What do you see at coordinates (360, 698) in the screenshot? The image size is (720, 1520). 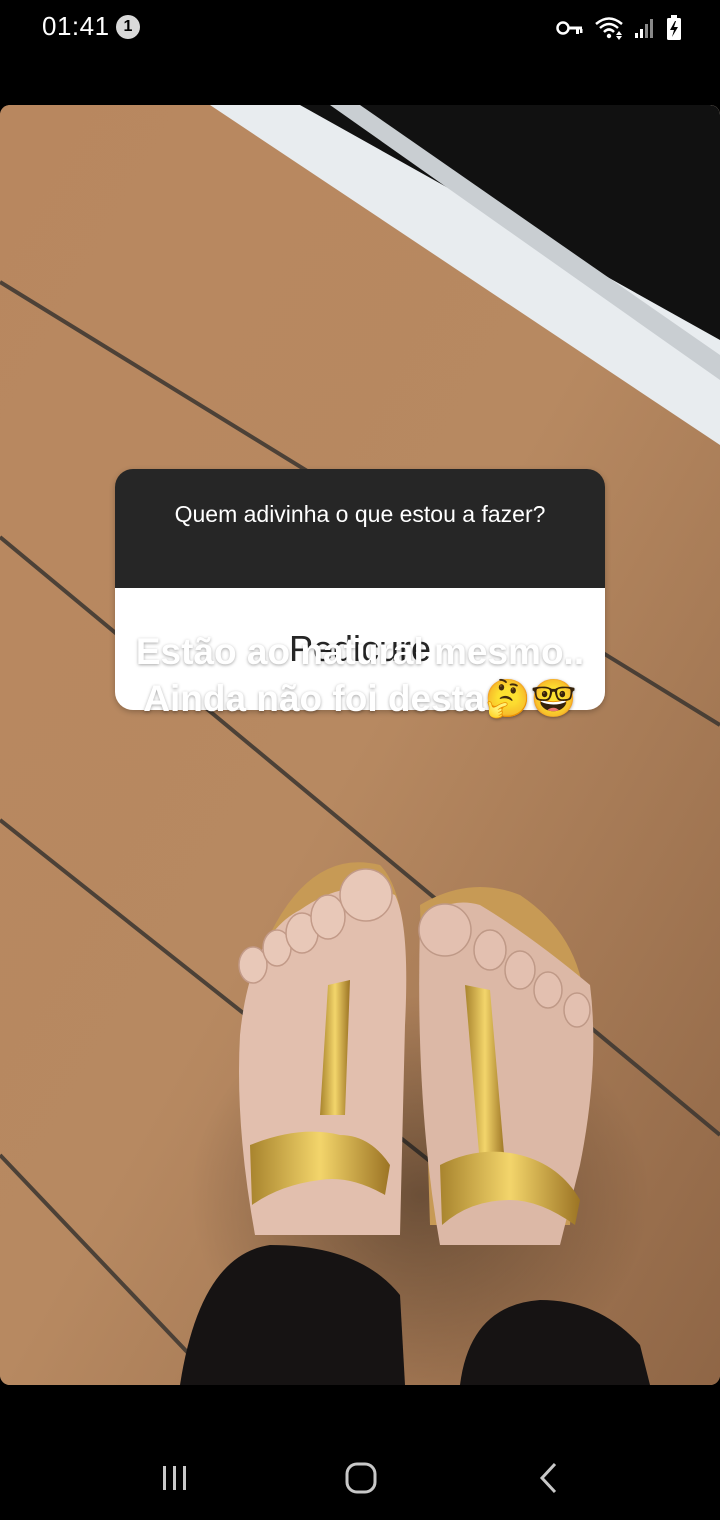 I see `caption-line-2: Ainda não foi desta🤔🤓` at bounding box center [360, 698].